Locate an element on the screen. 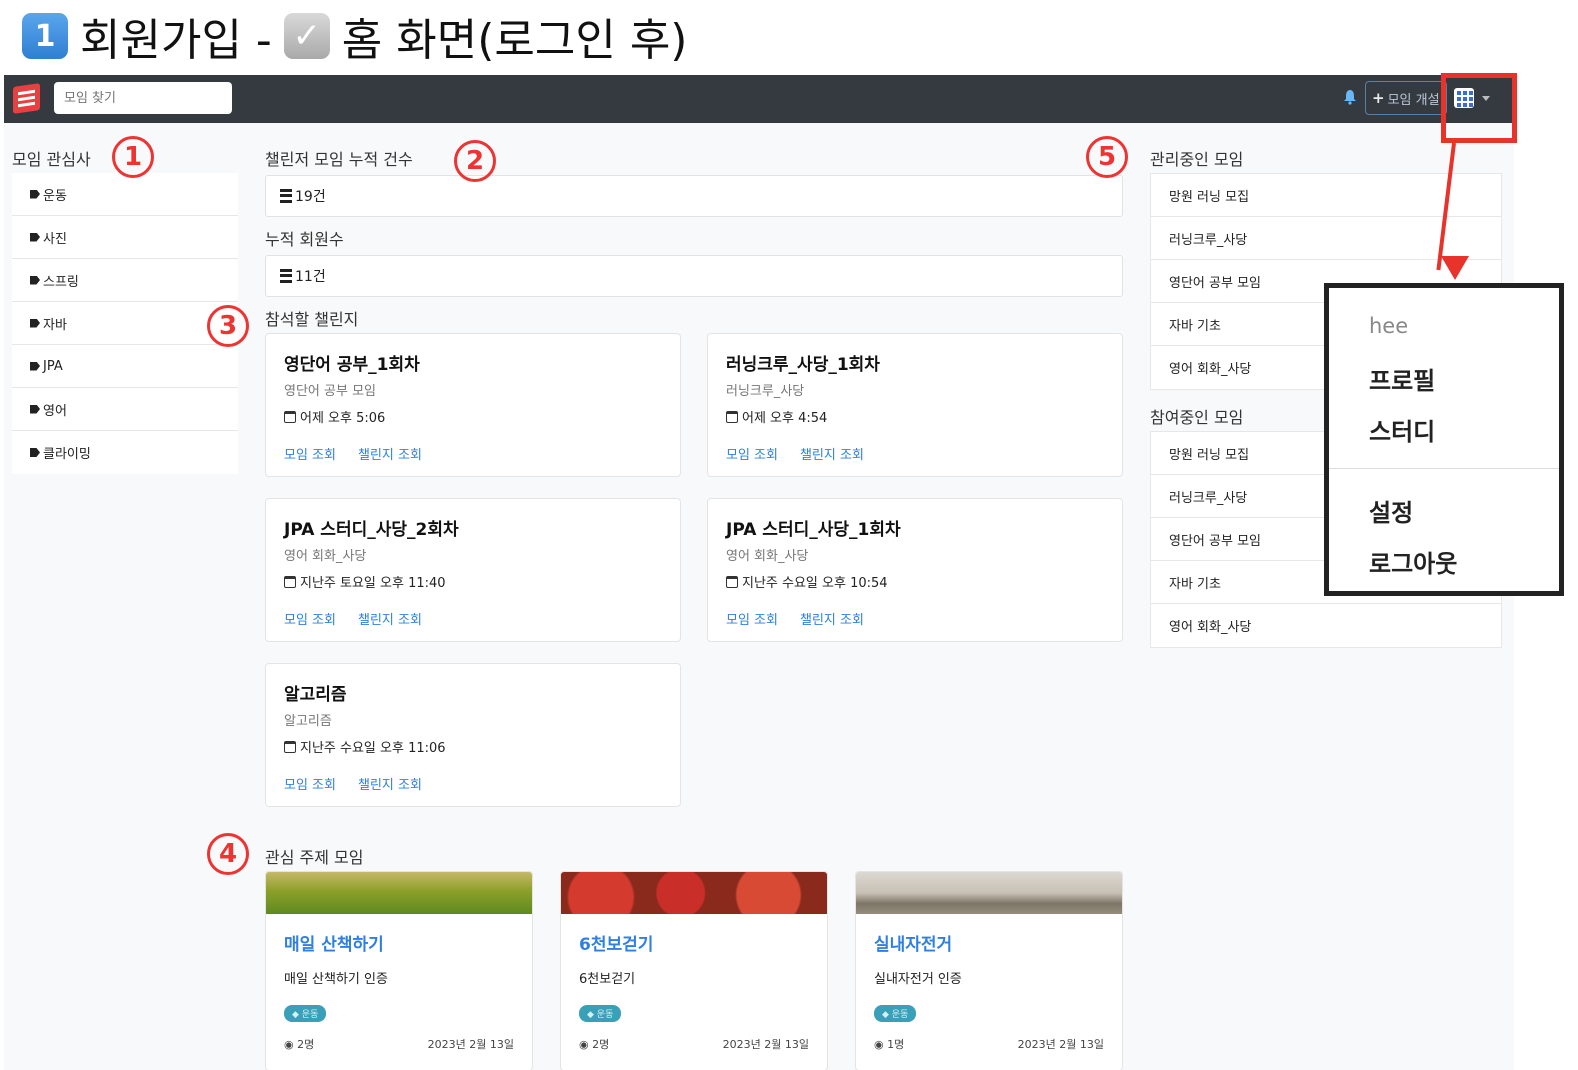 The height and width of the screenshot is (1070, 1578). challenge-time: 지난주 토요일 오후 11:40 is located at coordinates (473, 581).